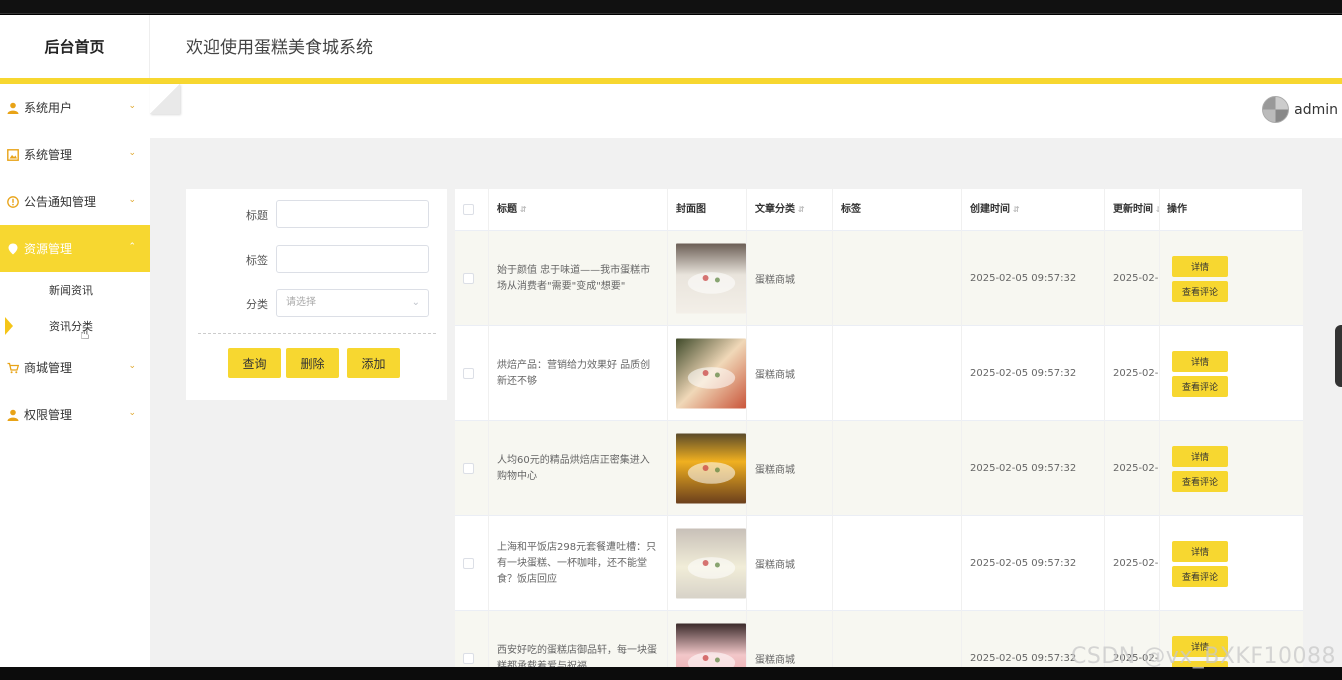  What do you see at coordinates (851, 209) in the screenshot?
I see `column-header-label: 标签` at bounding box center [851, 209].